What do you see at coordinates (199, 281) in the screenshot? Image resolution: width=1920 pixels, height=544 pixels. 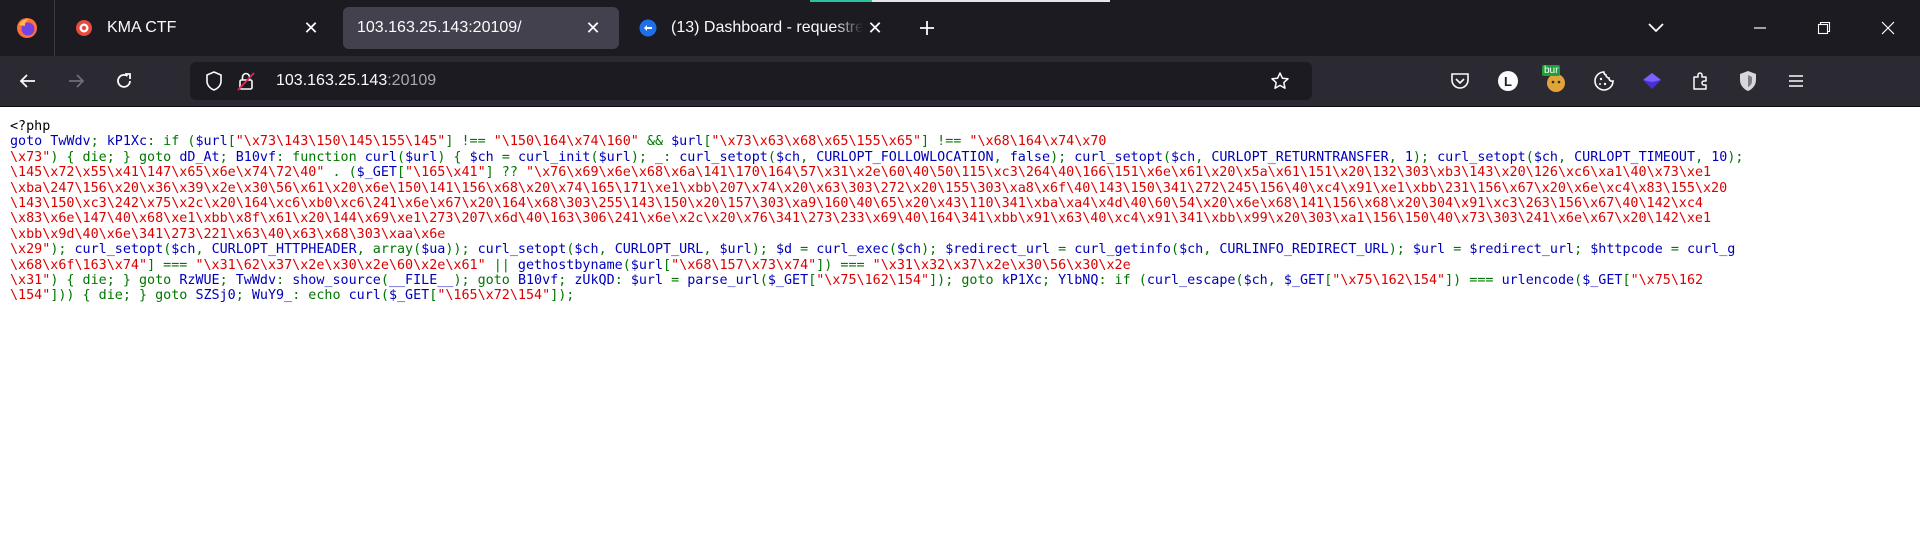 I see `source-token: RzWUE` at bounding box center [199, 281].